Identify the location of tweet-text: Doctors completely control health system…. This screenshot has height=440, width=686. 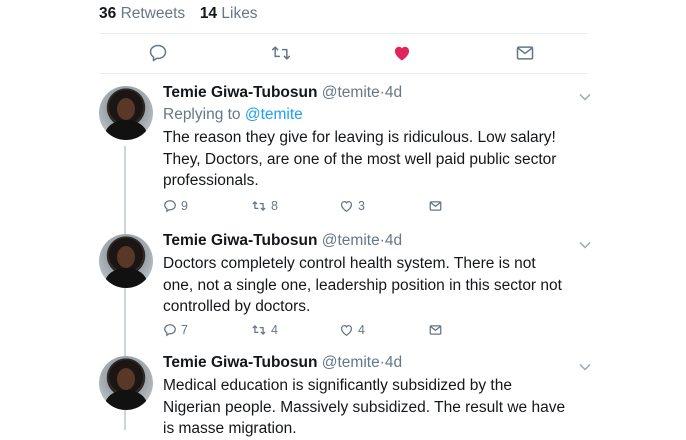
(378, 285).